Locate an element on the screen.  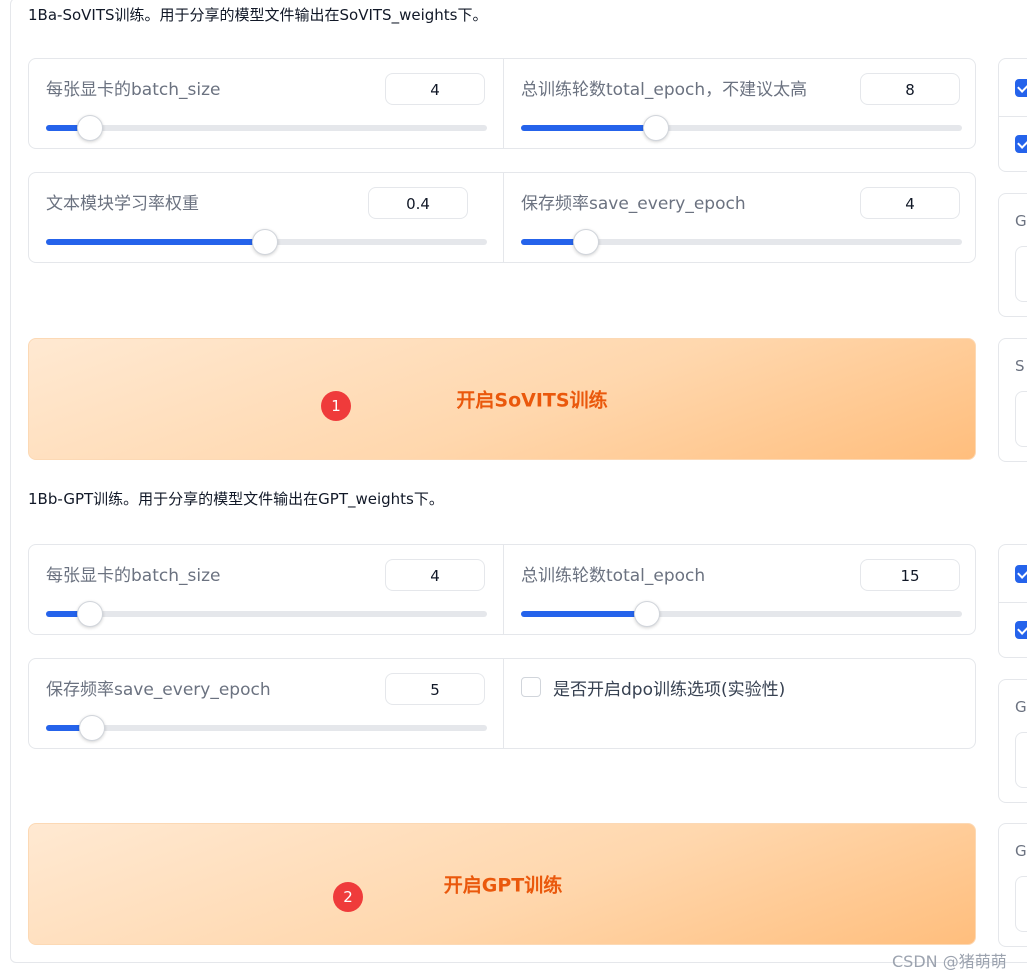
dpo-checkbox is located at coordinates (531, 687).